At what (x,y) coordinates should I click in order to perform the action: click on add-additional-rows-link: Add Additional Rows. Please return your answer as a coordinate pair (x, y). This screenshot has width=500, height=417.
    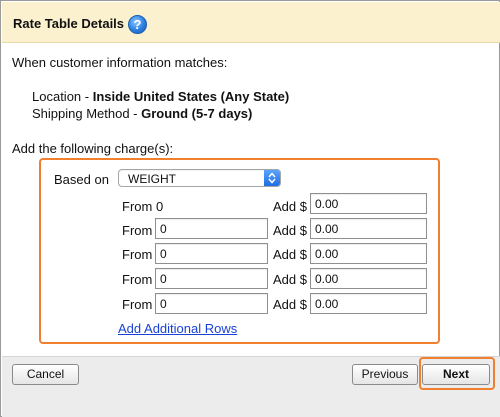
    Looking at the image, I should click on (177, 328).